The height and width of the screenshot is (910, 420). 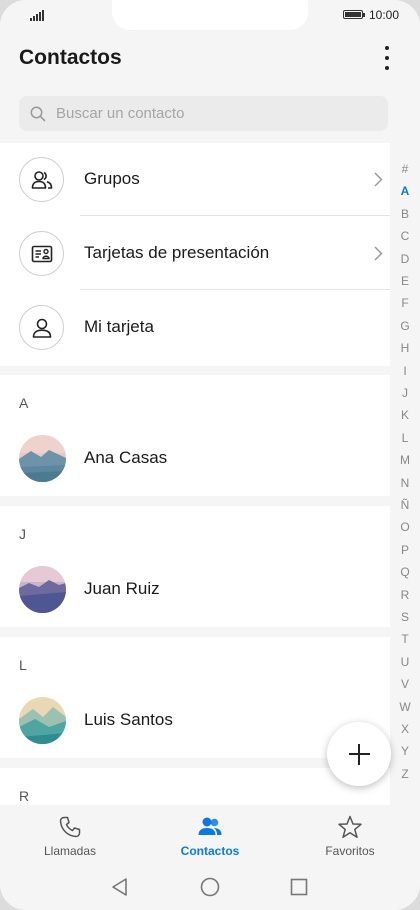 What do you see at coordinates (405, 371) in the screenshot?
I see `index-letter: I` at bounding box center [405, 371].